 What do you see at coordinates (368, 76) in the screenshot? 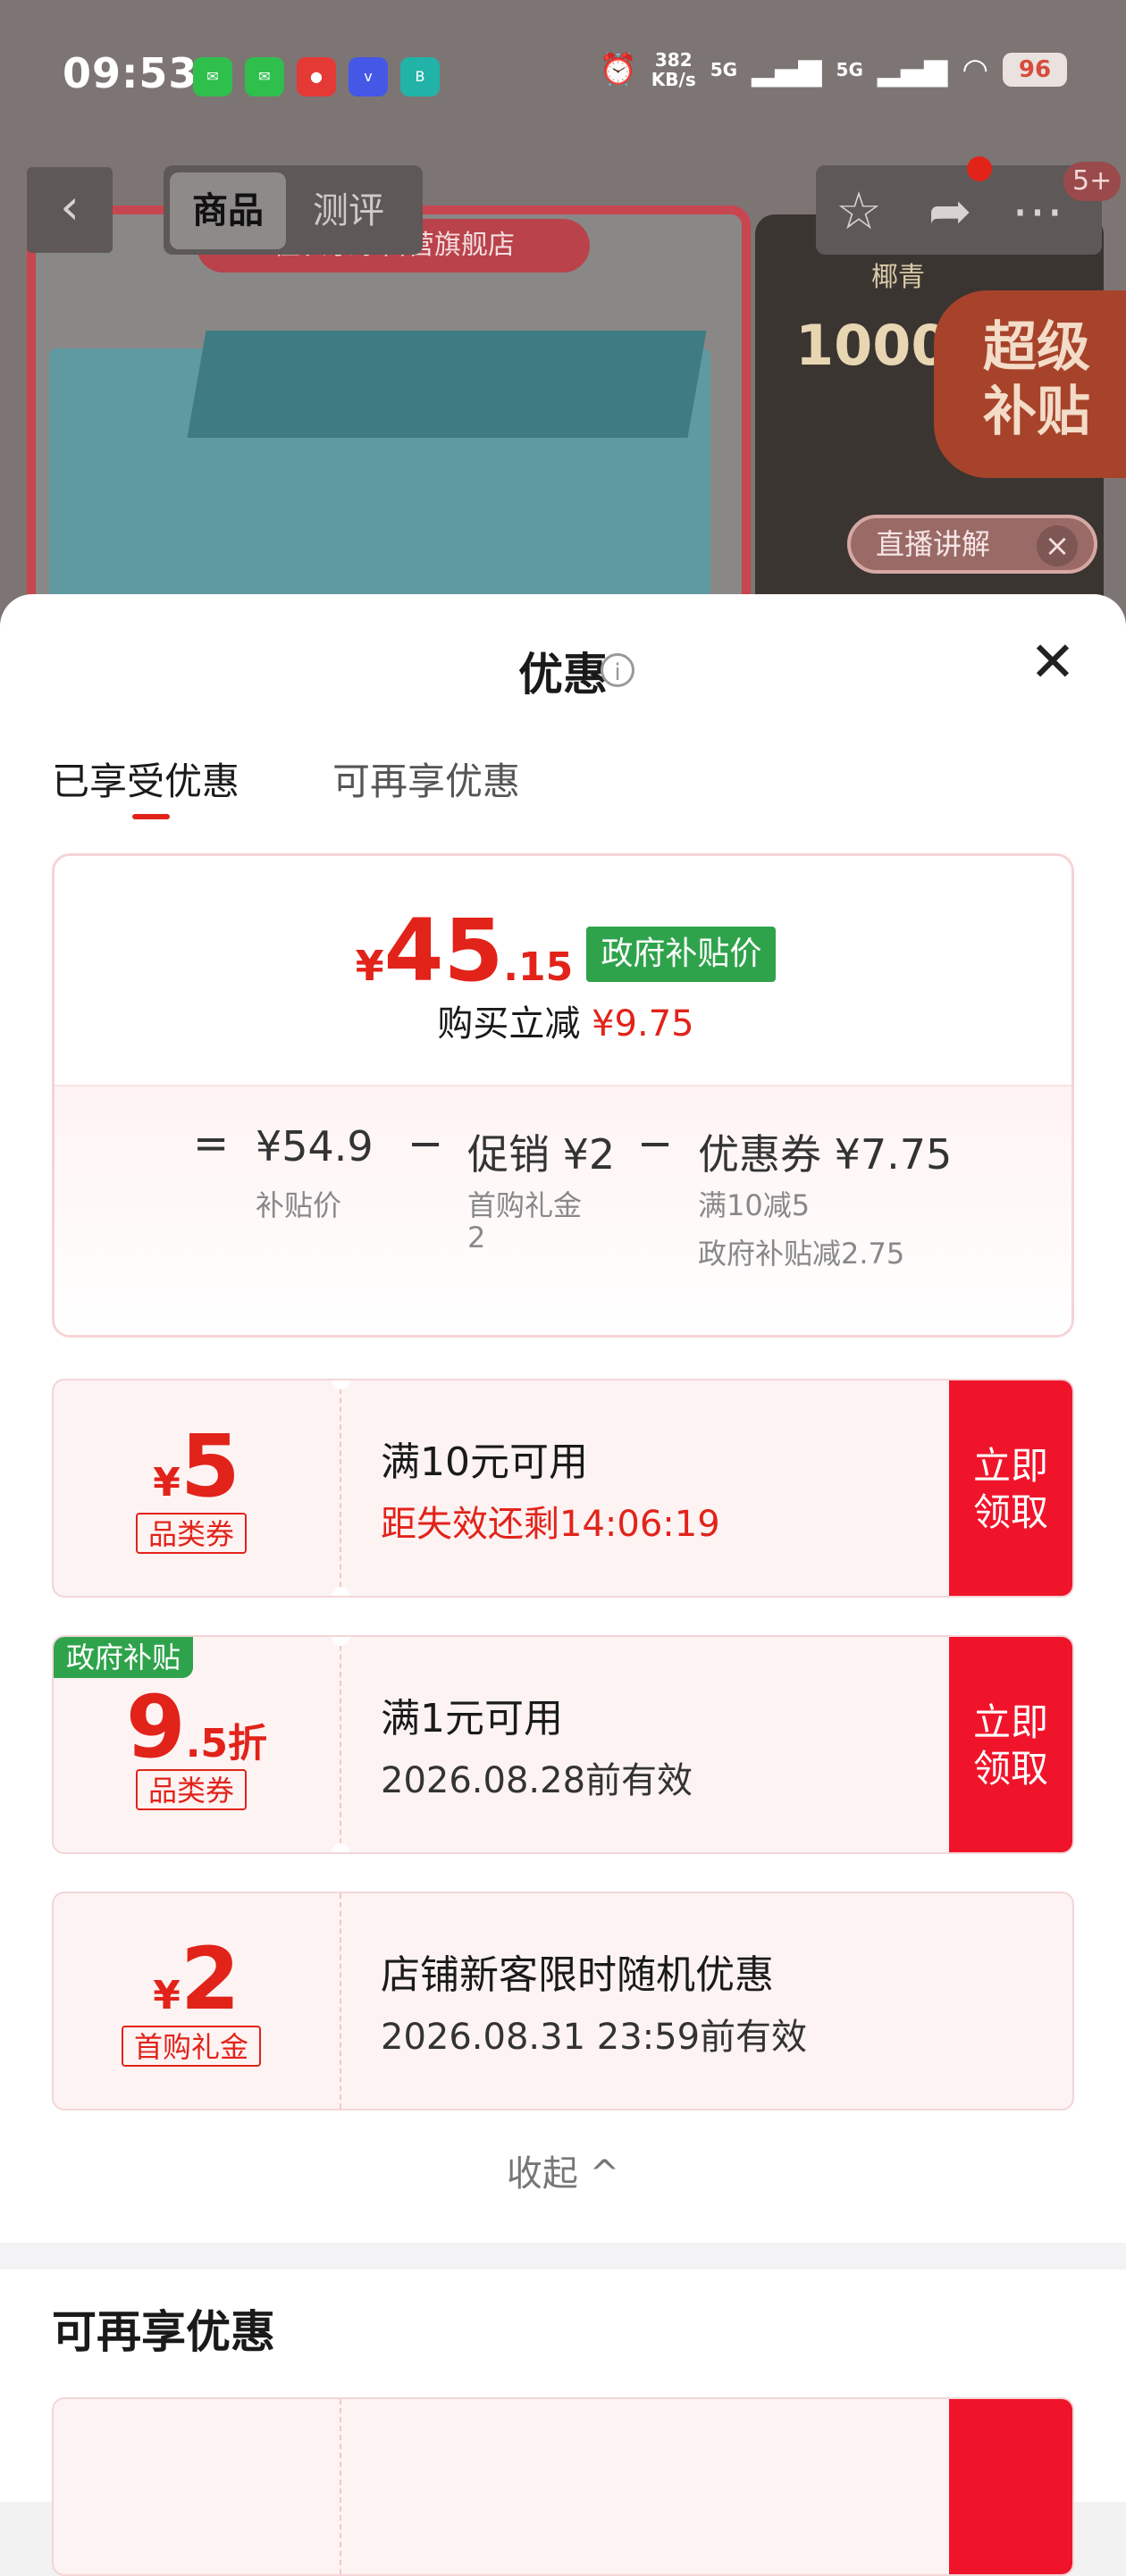
I see `vivo-icon: v` at bounding box center [368, 76].